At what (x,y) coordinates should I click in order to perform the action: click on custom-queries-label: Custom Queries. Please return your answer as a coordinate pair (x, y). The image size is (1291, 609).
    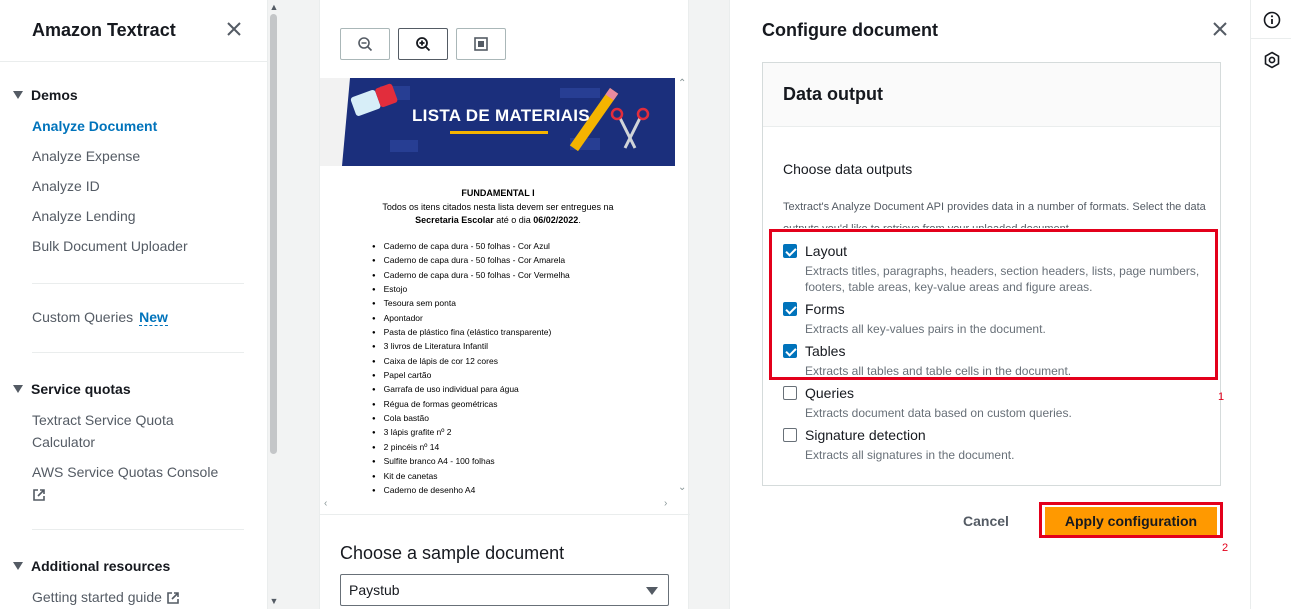
    Looking at the image, I should click on (83, 317).